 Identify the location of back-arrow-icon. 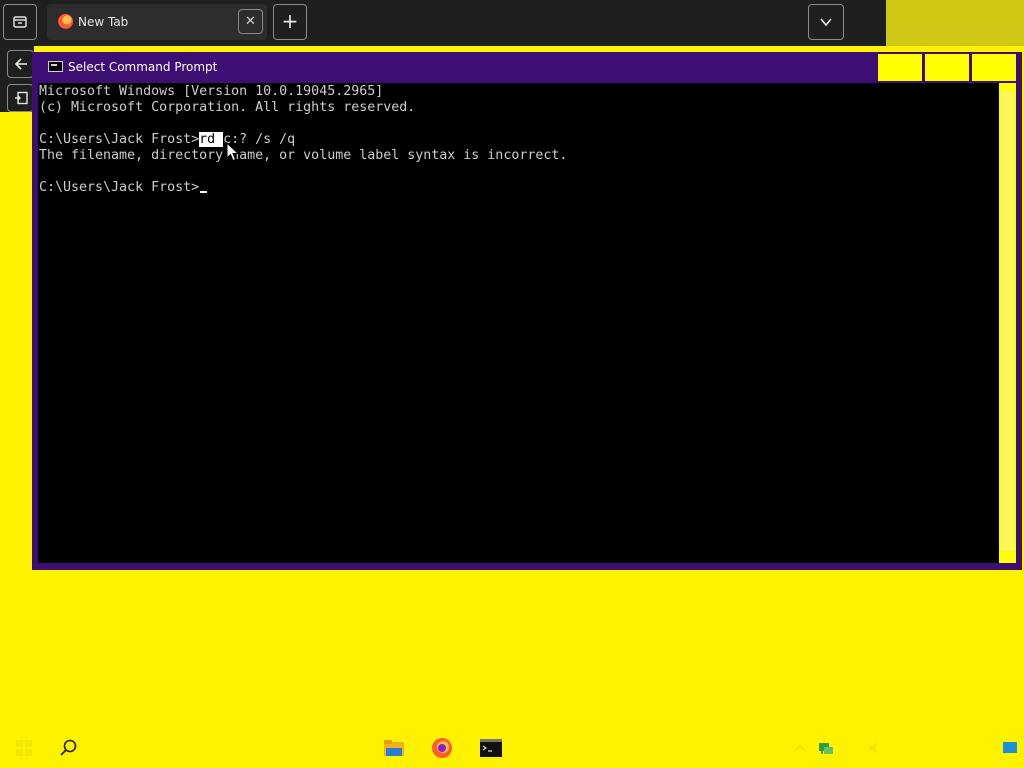
(20, 64).